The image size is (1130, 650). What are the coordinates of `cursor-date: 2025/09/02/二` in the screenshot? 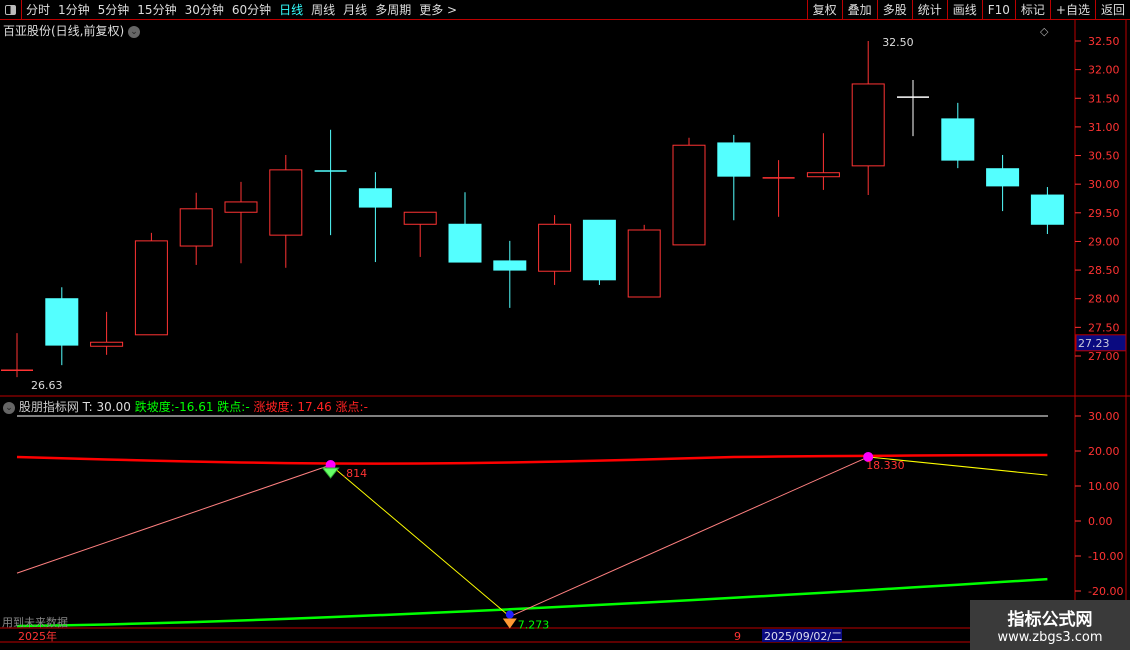 It's located at (803, 636).